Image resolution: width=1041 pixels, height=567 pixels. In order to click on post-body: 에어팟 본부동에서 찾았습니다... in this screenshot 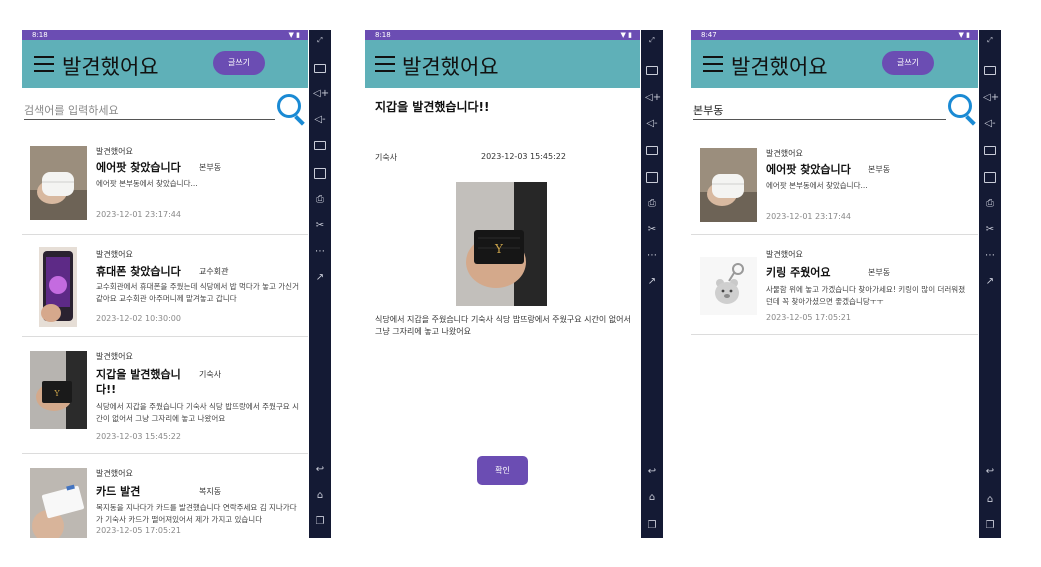, I will do `click(817, 185)`.